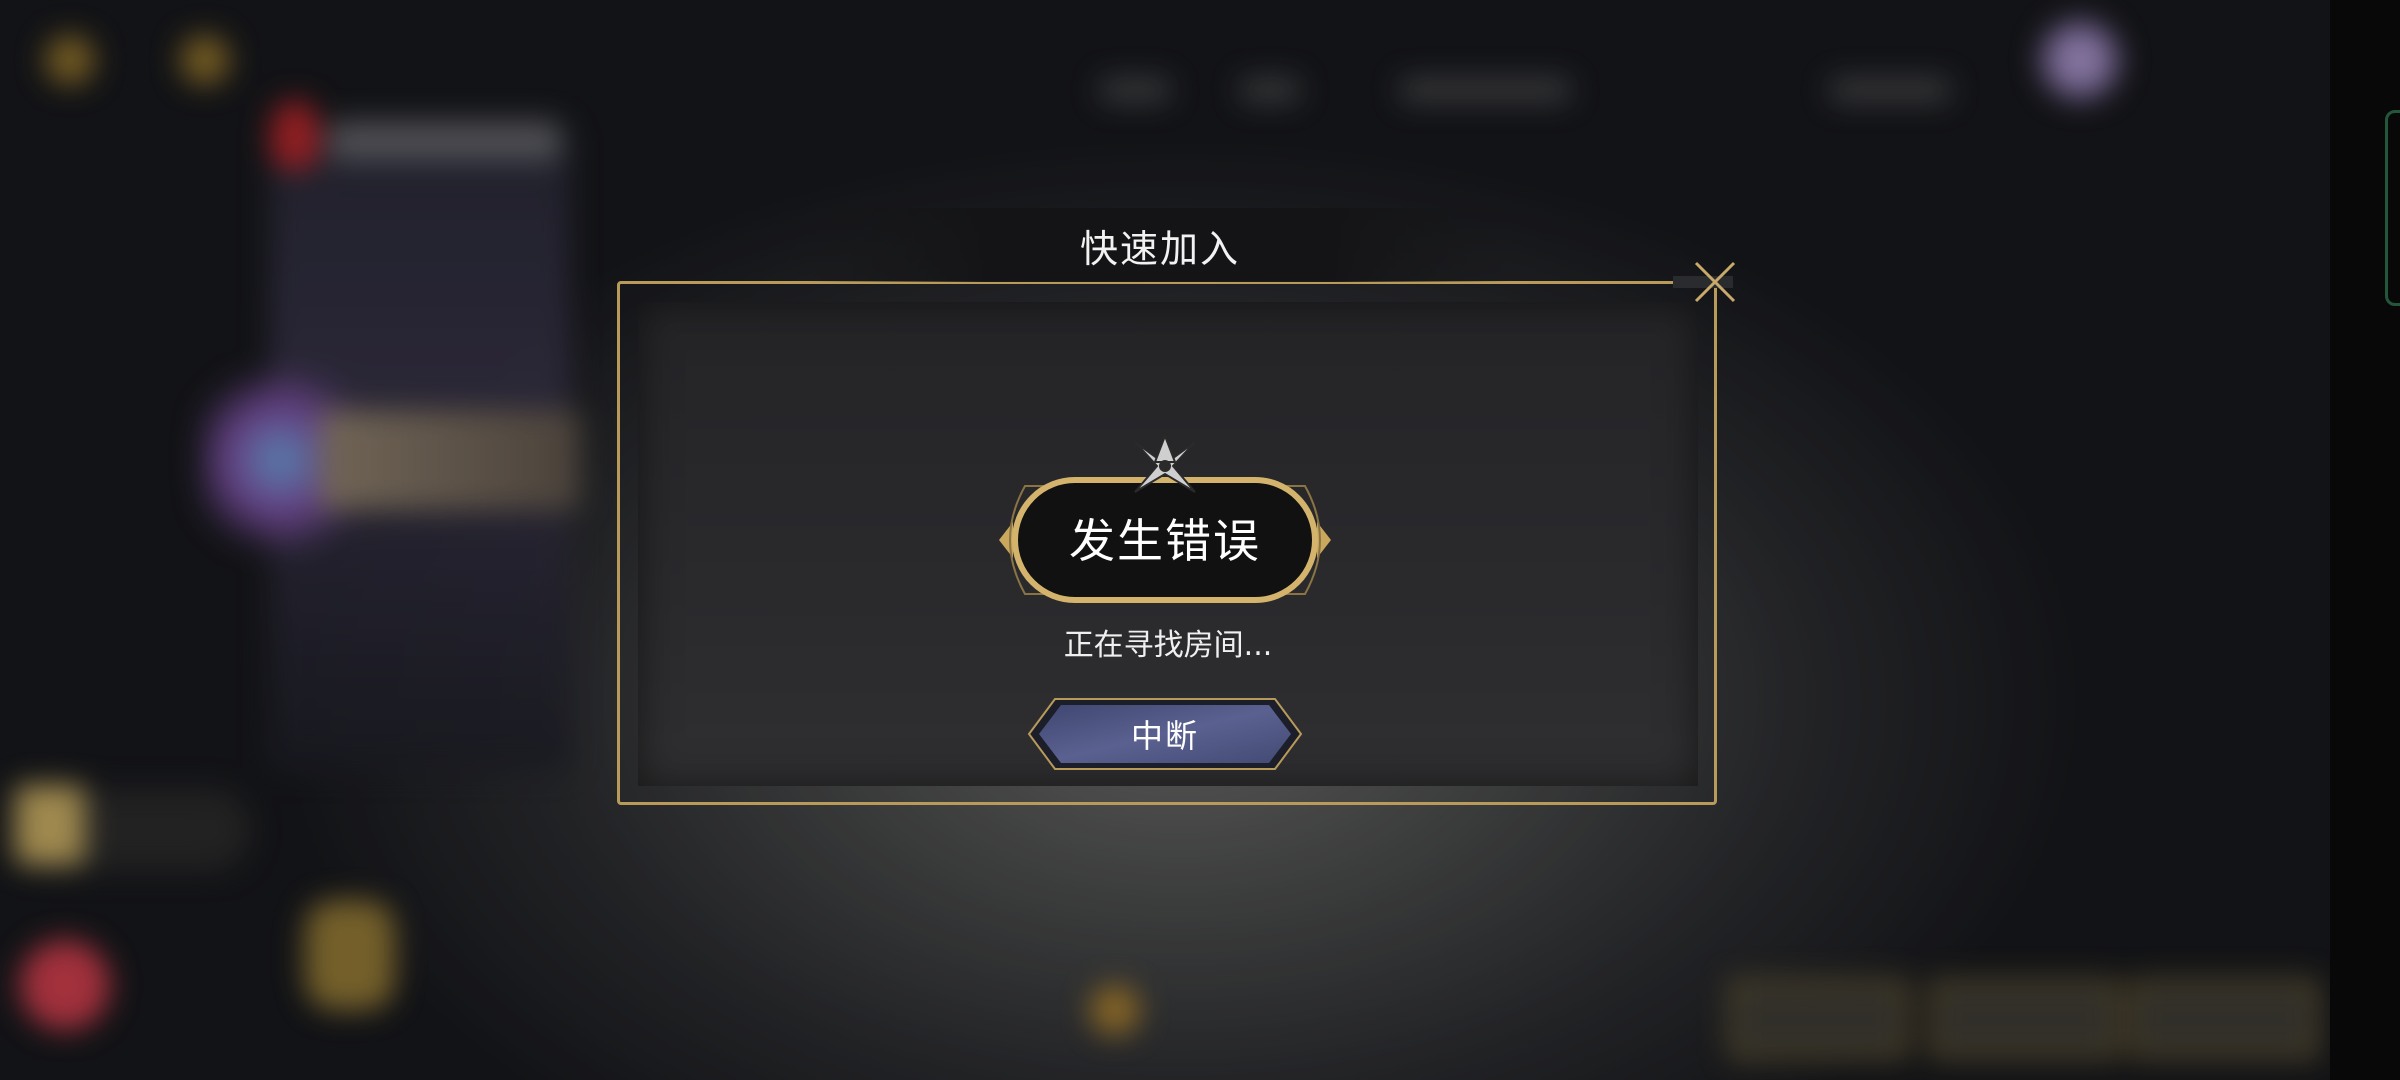 This screenshot has width=2400, height=1080. I want to click on error-title: 发生错误, so click(1165, 541).